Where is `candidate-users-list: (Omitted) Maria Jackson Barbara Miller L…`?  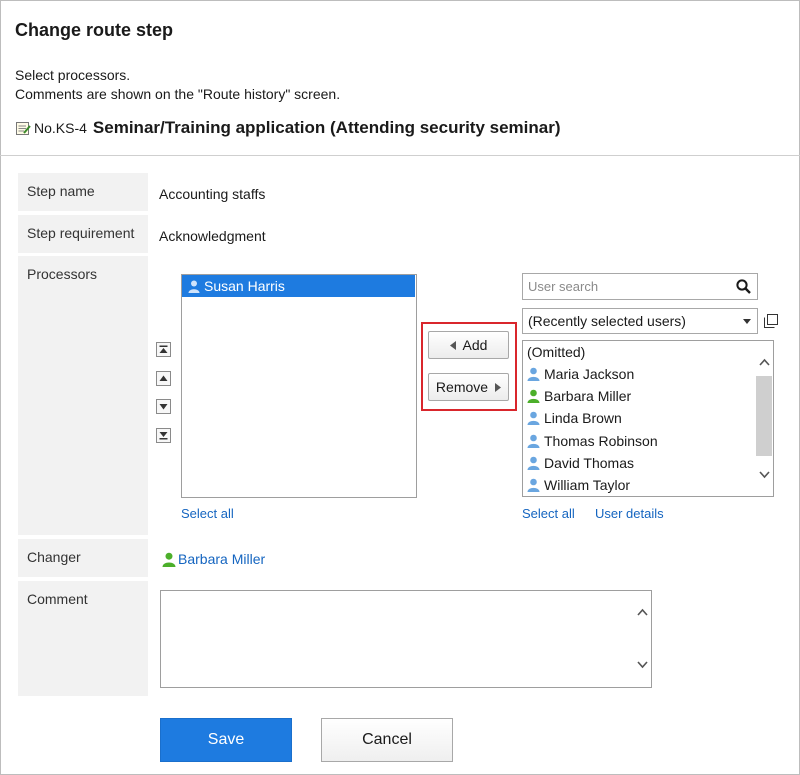
candidate-users-list: (Omitted) Maria Jackson Barbara Miller L… is located at coordinates (648, 418).